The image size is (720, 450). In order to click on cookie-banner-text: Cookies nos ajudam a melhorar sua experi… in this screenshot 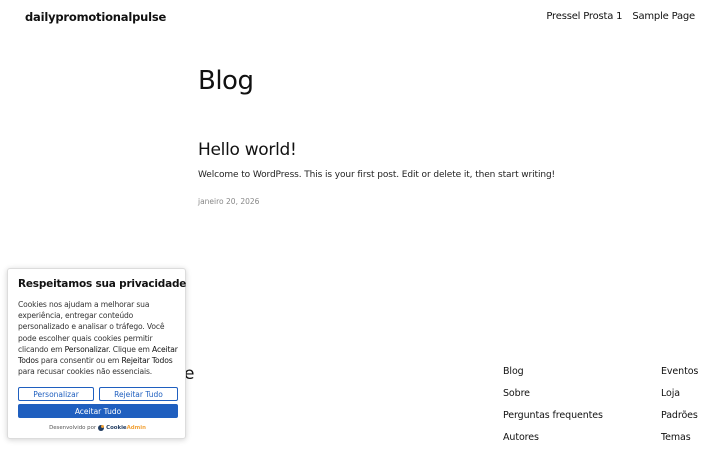, I will do `click(99, 338)`.